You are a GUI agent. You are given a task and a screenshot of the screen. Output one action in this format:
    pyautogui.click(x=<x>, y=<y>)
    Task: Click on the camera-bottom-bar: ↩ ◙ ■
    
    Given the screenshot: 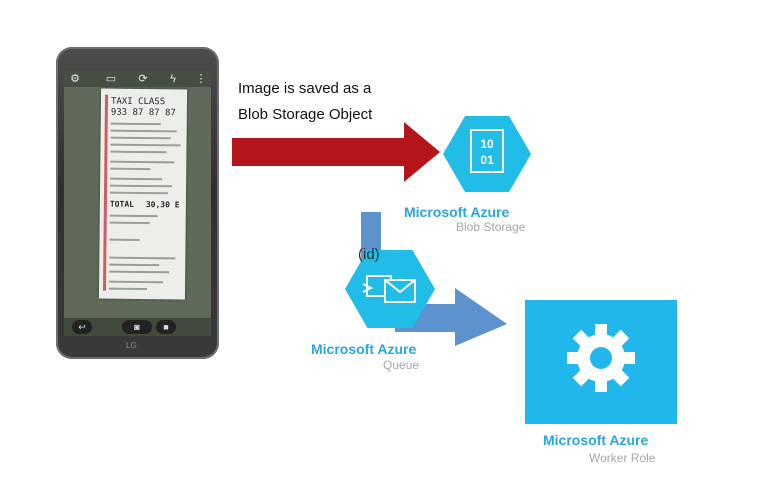 What is the action you would take?
    pyautogui.click(x=137, y=327)
    